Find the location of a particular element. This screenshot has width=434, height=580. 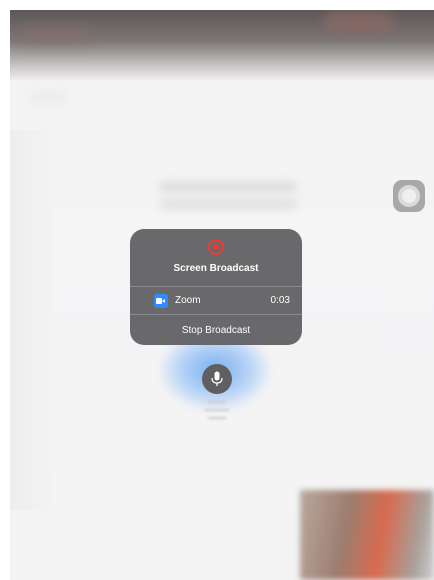

microphone-label-blurred: ▬▬▬ ▬▬▬▬ ▬▬▬ is located at coordinates (217, 410).